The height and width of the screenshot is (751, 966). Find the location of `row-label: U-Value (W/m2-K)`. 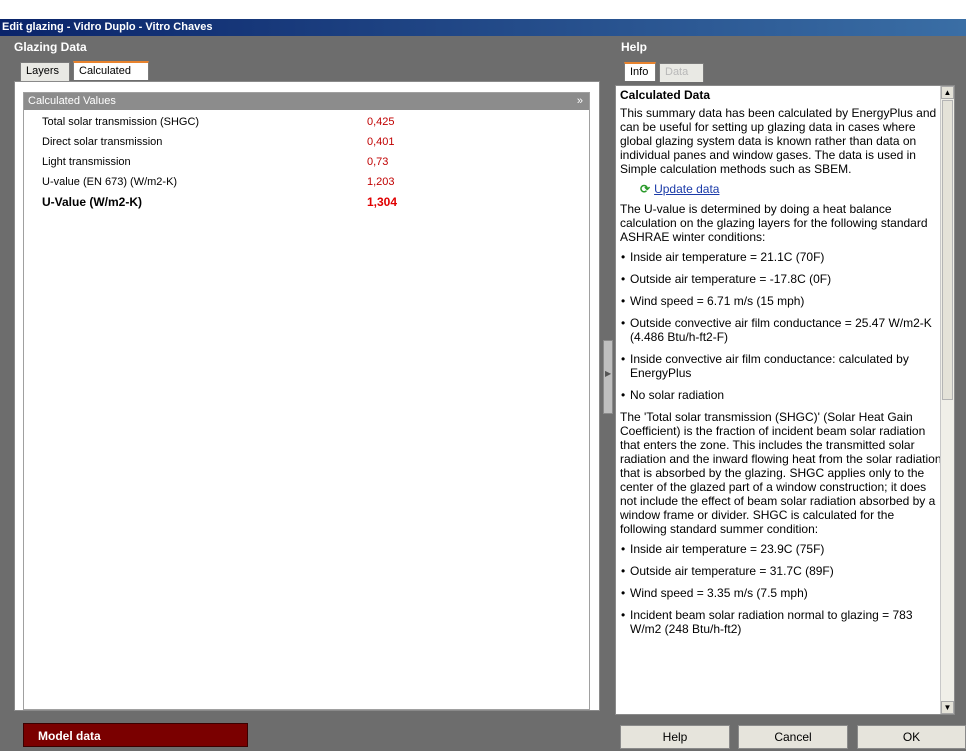

row-label: U-Value (W/m2-K) is located at coordinates (92, 202).